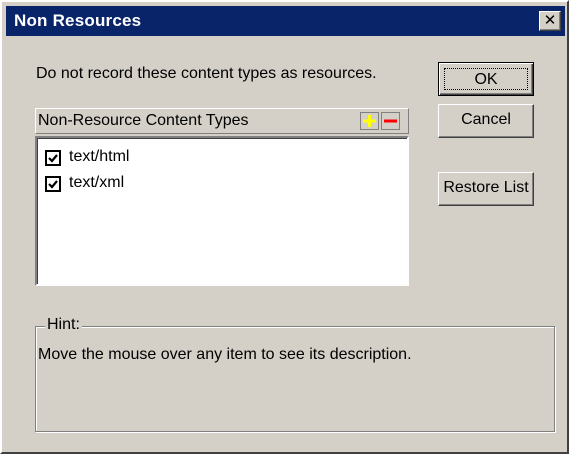 This screenshot has height=454, width=569. What do you see at coordinates (97, 182) in the screenshot?
I see `item-label: text/xml` at bounding box center [97, 182].